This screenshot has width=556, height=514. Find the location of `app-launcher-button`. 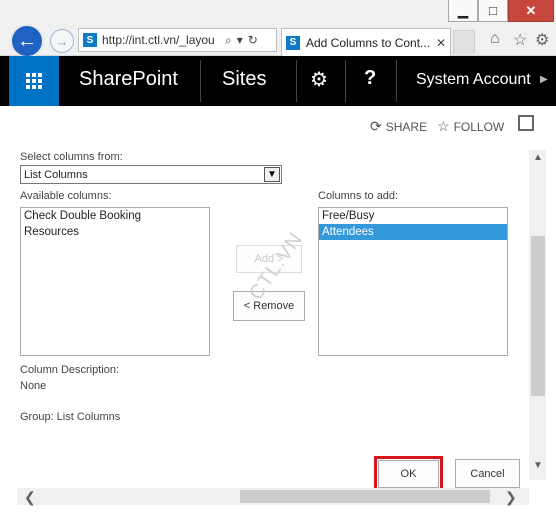

app-launcher-button is located at coordinates (34, 81).